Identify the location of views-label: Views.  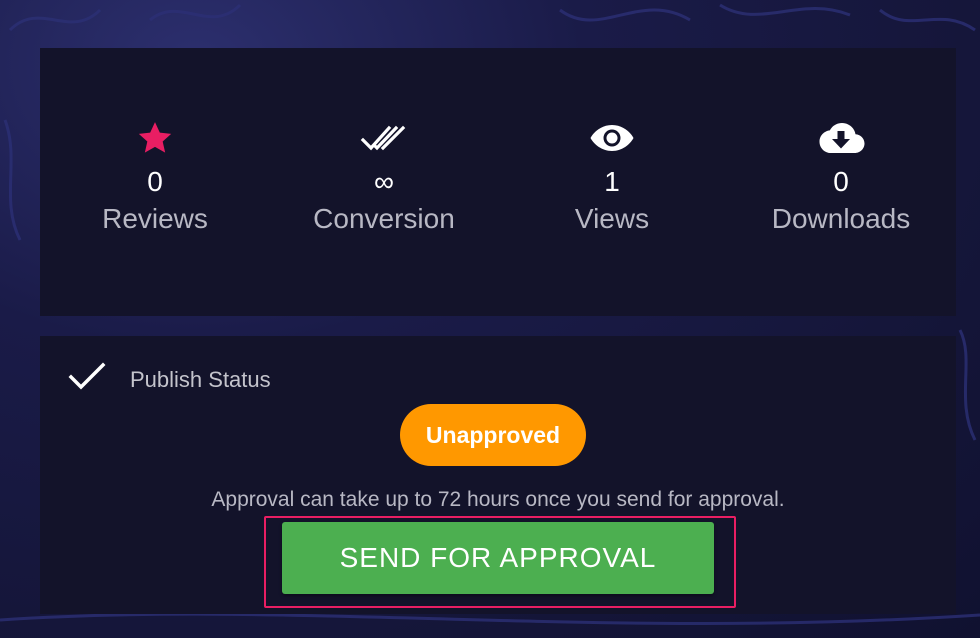
(612, 218).